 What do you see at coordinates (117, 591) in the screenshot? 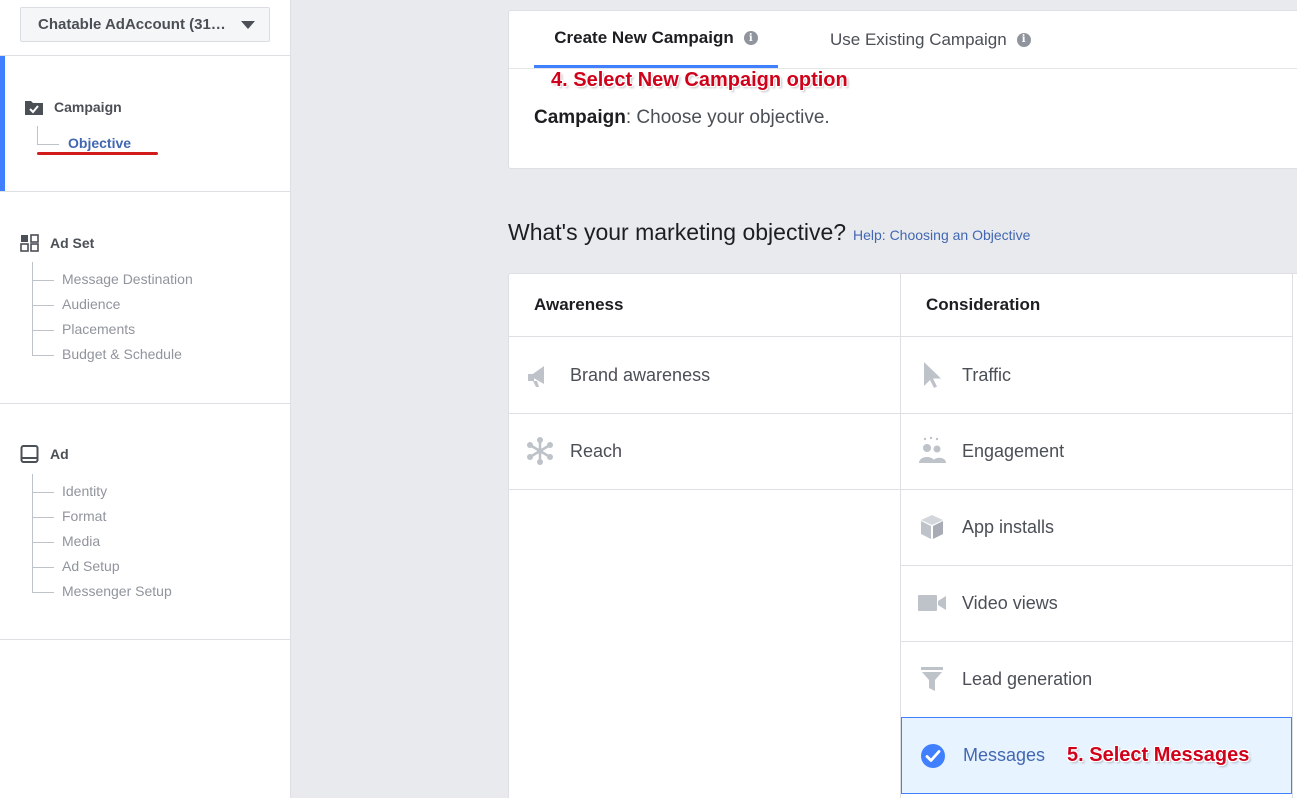
I see `sidebar-item-messenger-setup: Messenger Setup` at bounding box center [117, 591].